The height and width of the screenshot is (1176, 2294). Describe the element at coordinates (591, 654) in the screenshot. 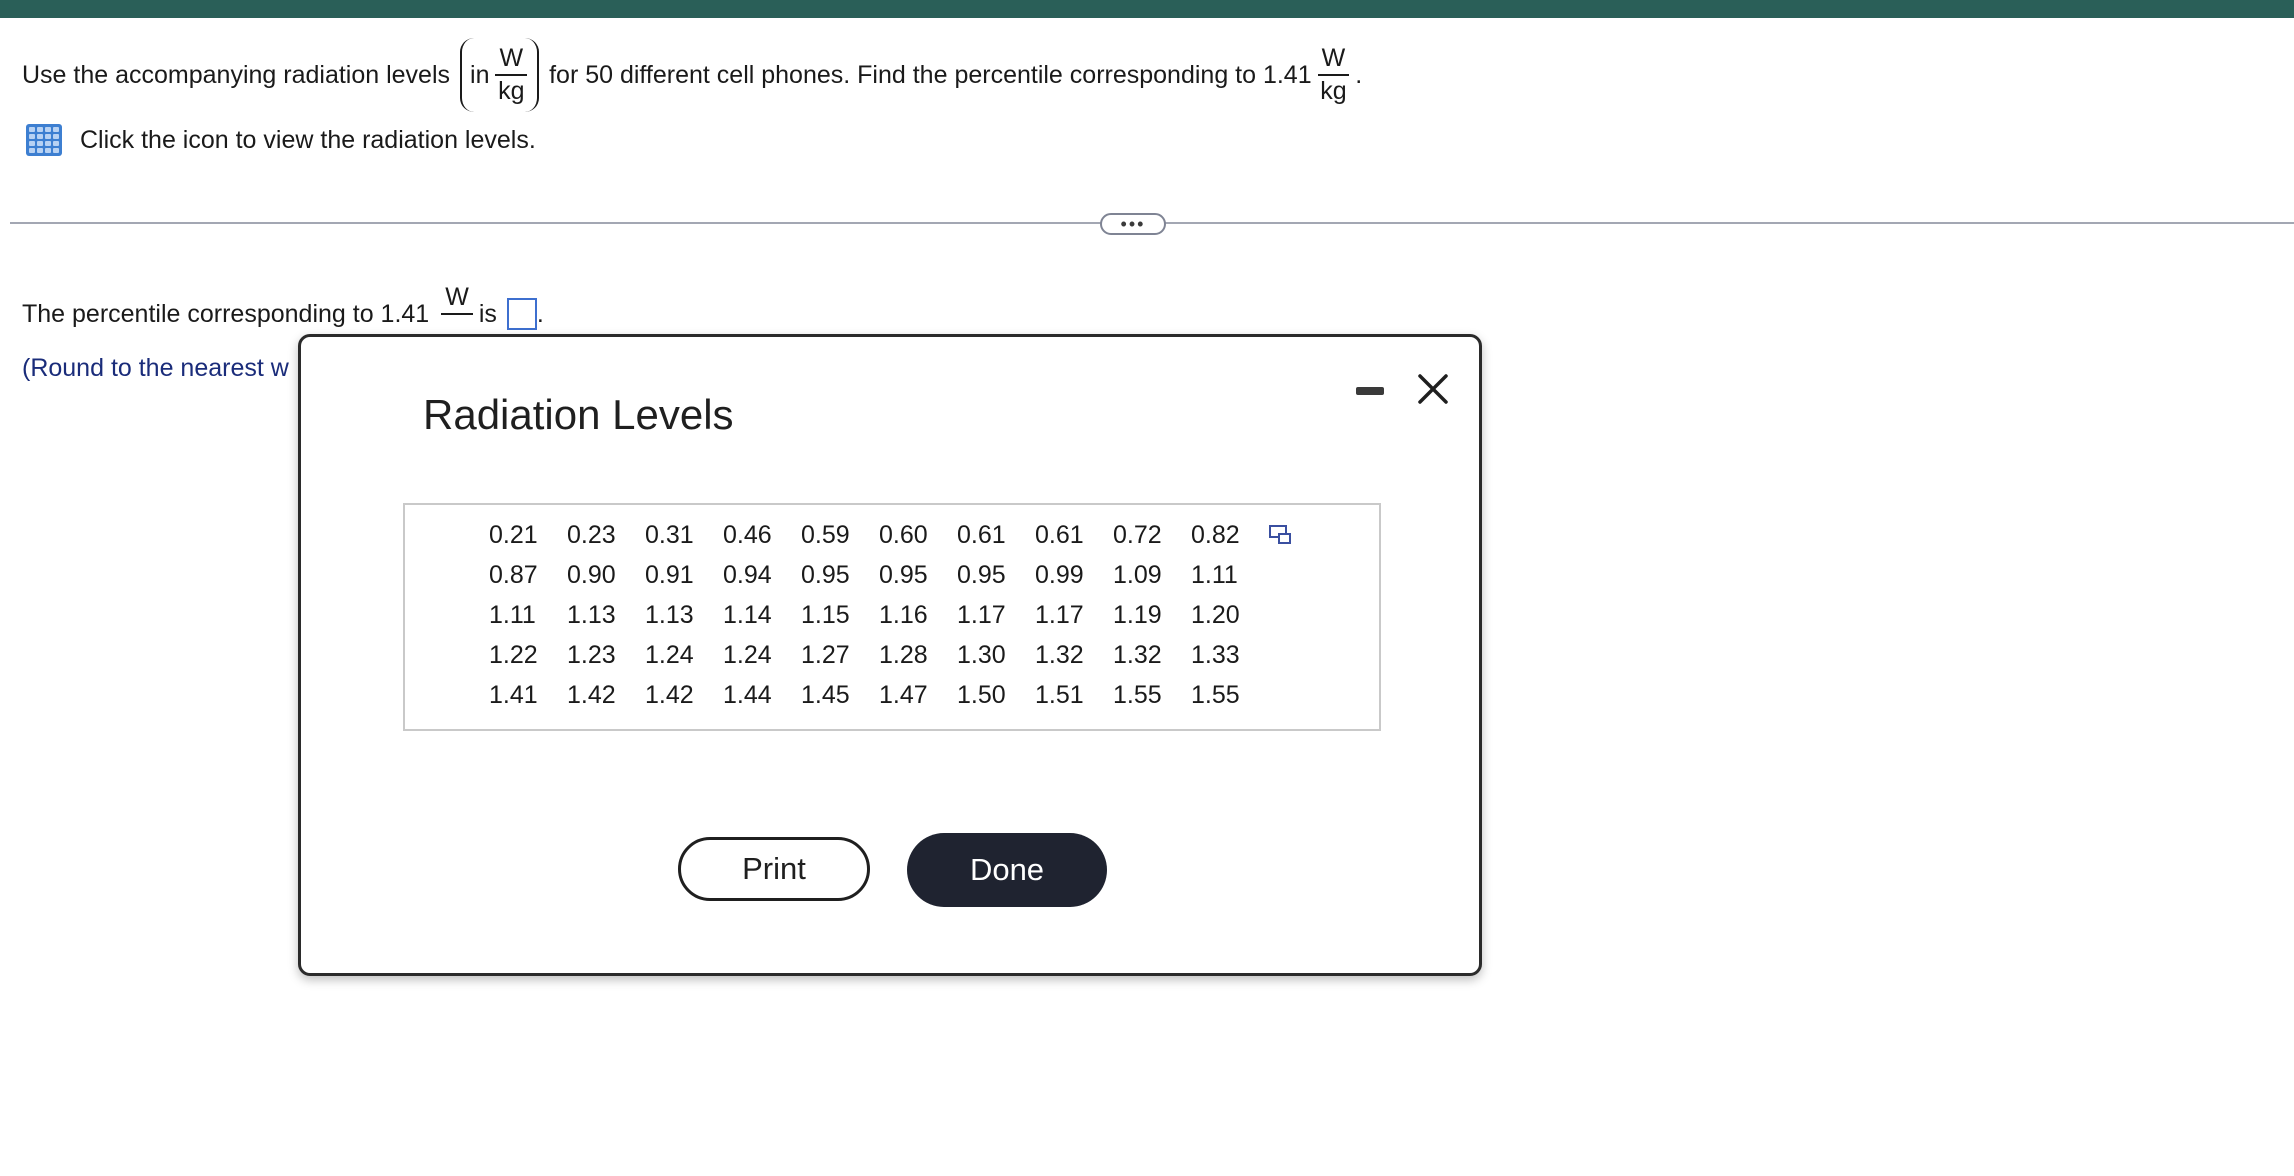

I see `table-cell: 1.23` at that location.